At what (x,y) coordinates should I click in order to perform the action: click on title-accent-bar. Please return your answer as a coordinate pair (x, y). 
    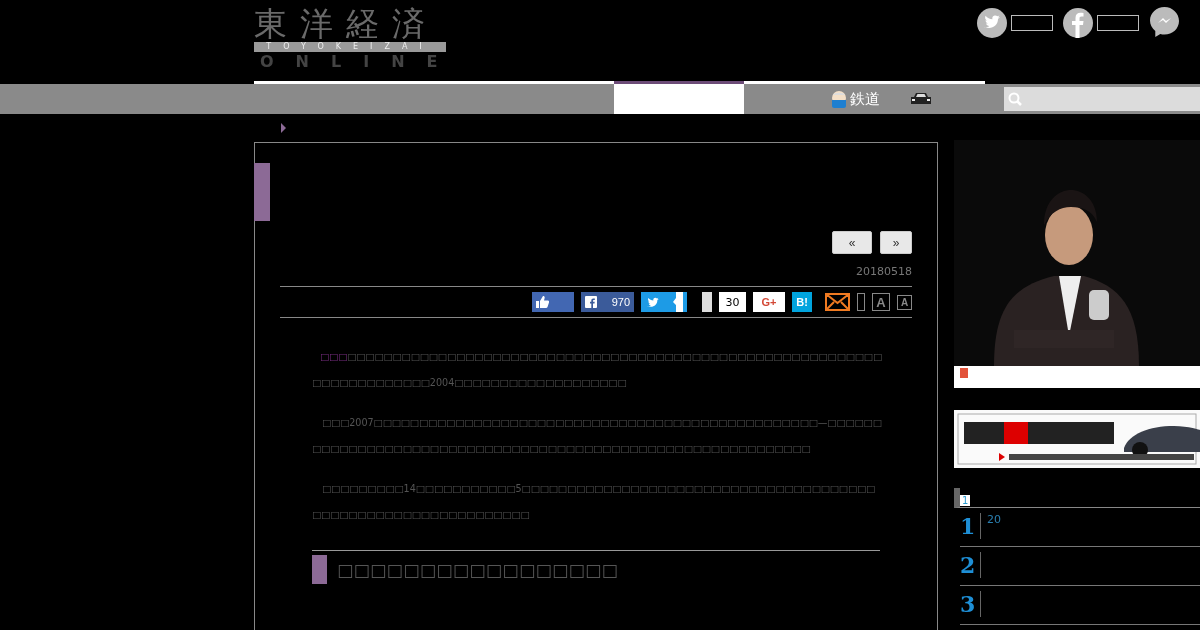
    Looking at the image, I should click on (262, 192).